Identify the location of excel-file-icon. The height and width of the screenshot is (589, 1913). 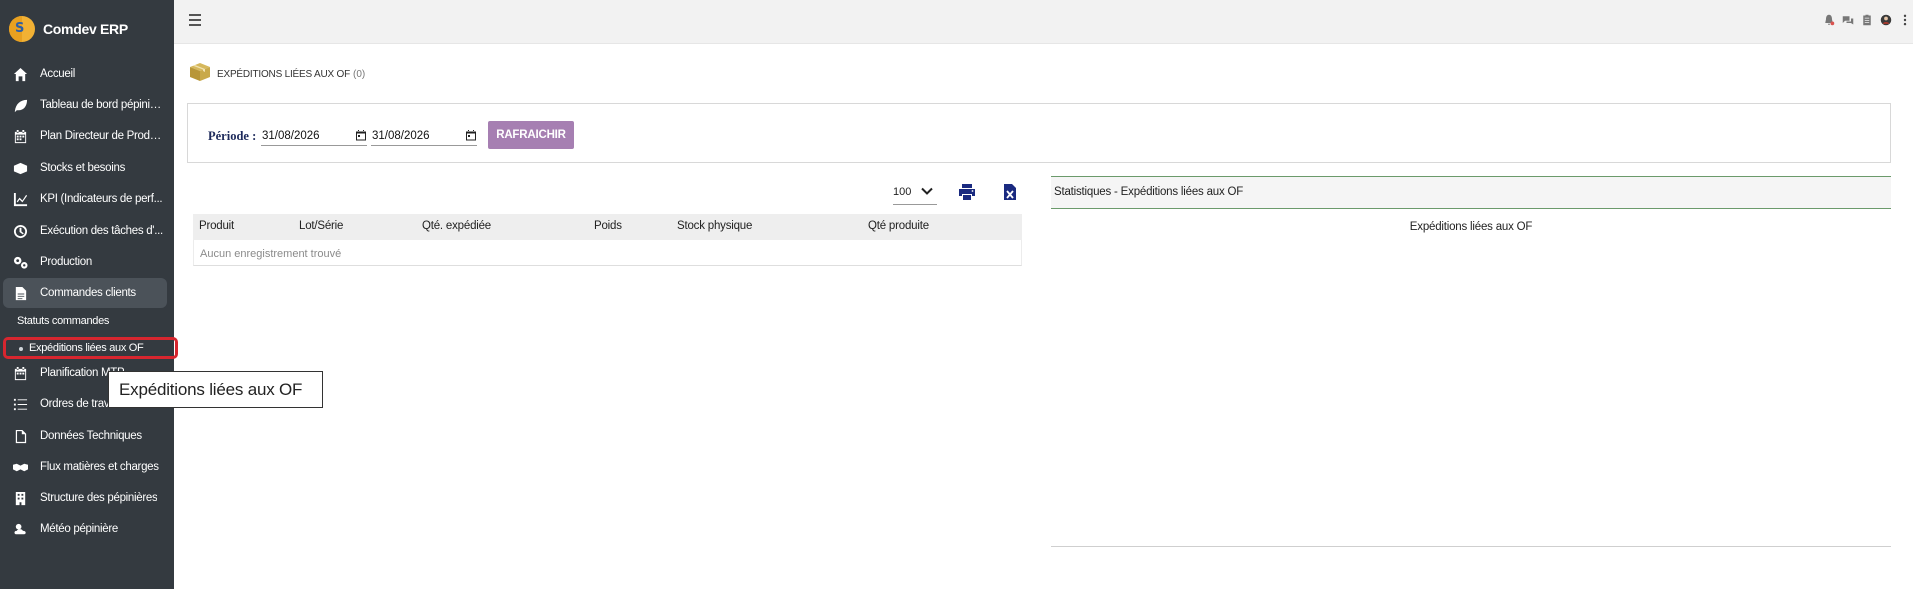
(1010, 192).